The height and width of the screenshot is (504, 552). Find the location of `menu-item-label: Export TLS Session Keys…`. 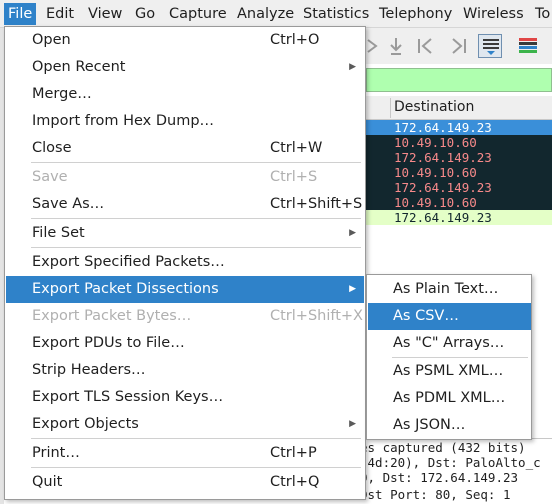

menu-item-label: Export TLS Session Keys… is located at coordinates (128, 397).